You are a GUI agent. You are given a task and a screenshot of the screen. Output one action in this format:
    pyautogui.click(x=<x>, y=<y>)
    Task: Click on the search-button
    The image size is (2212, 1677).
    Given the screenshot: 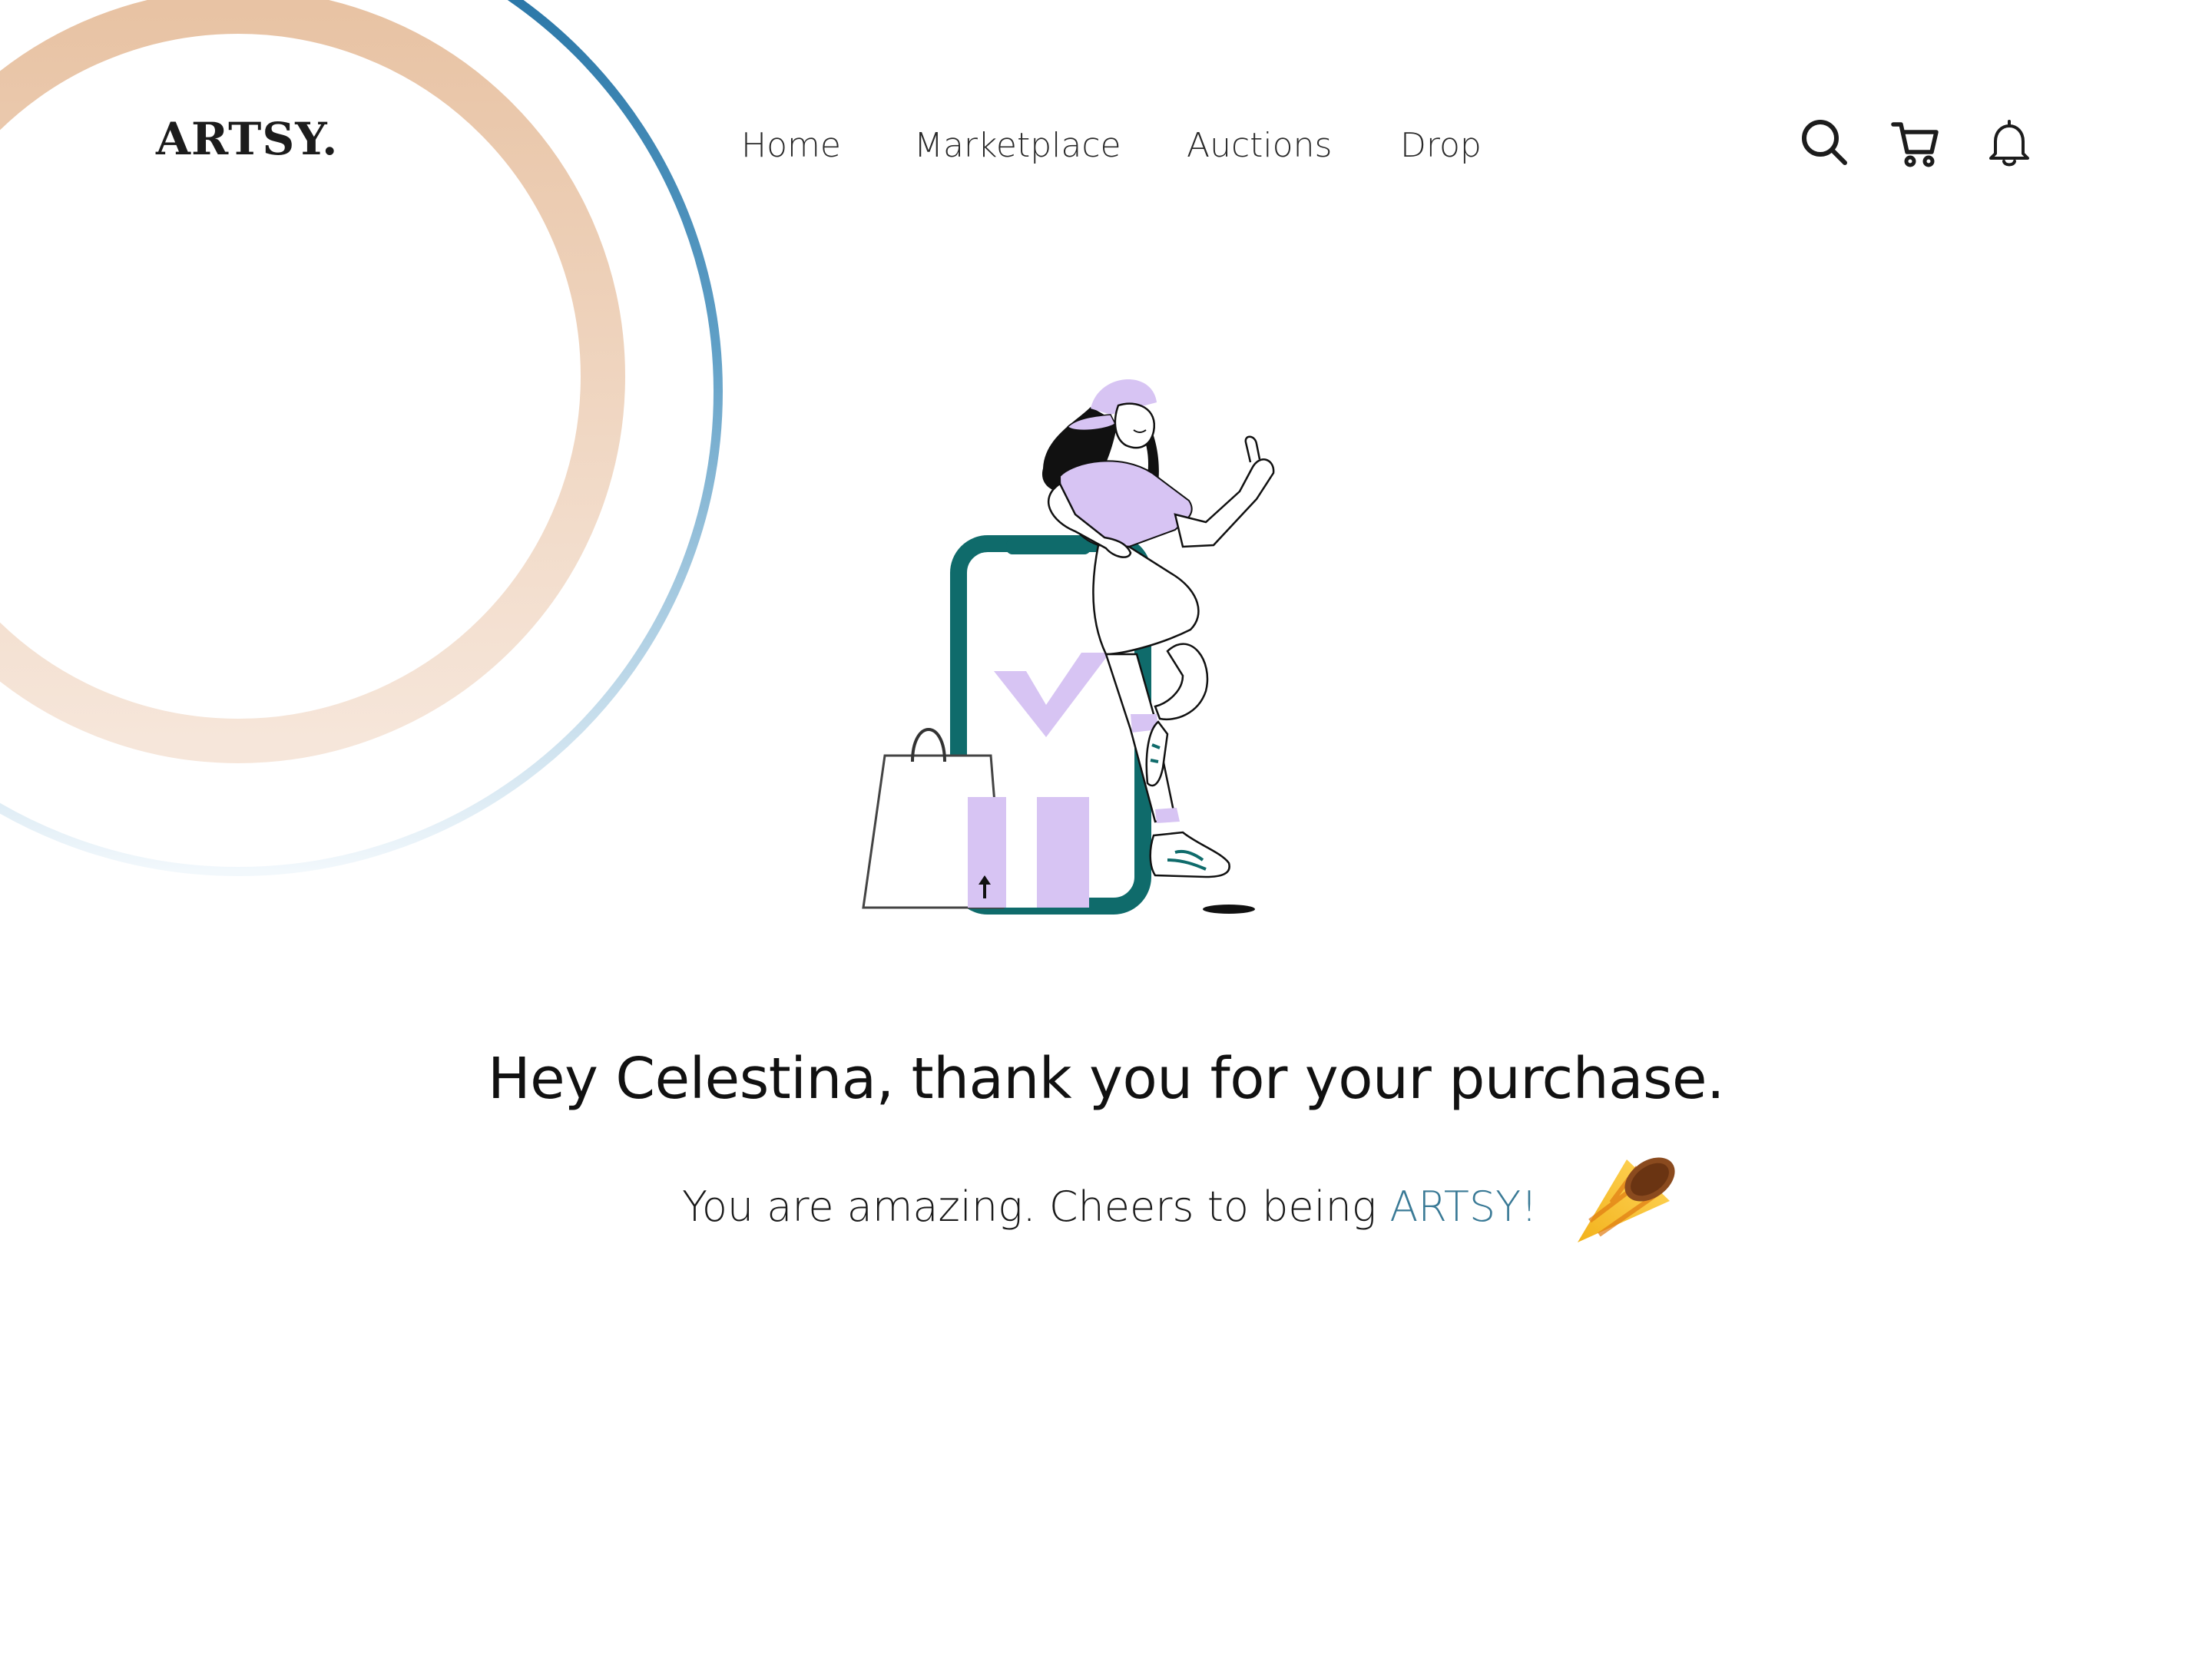 What is the action you would take?
    pyautogui.click(x=1825, y=143)
    